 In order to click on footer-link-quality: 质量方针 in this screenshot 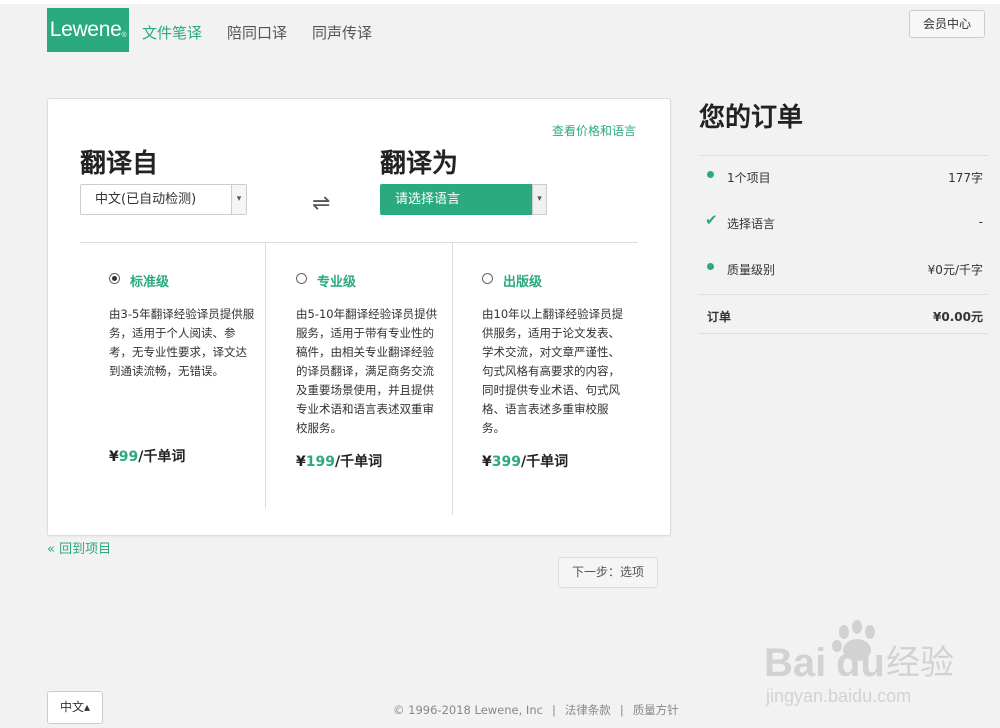, I will do `click(656, 710)`.